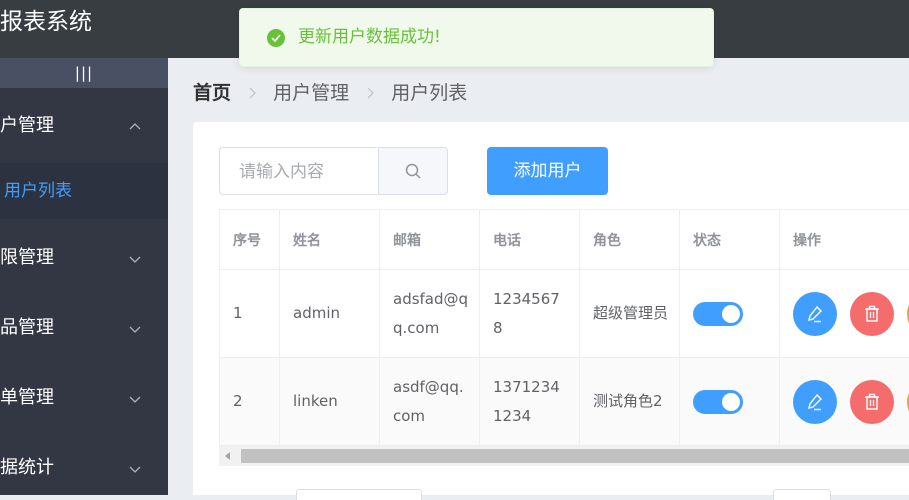  Describe the element at coordinates (250, 401) in the screenshot. I see `cell-index: 2` at that location.